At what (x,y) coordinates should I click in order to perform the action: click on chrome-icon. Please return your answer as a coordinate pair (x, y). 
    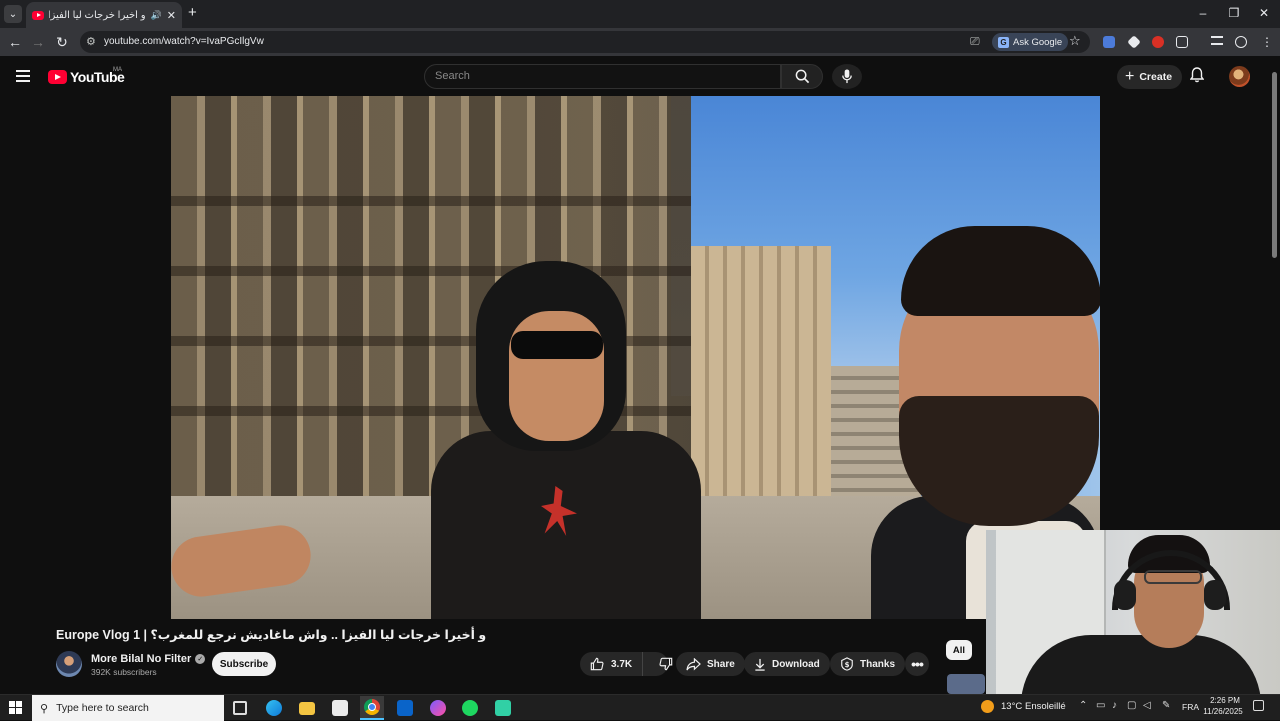
    Looking at the image, I should click on (372, 707).